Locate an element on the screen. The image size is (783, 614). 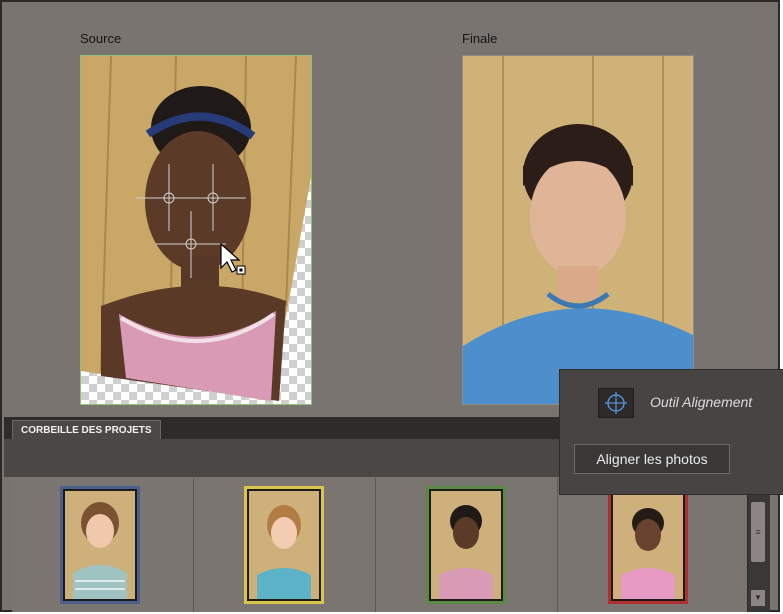
align-photos-button: Aligner les photos is located at coordinates (652, 459).